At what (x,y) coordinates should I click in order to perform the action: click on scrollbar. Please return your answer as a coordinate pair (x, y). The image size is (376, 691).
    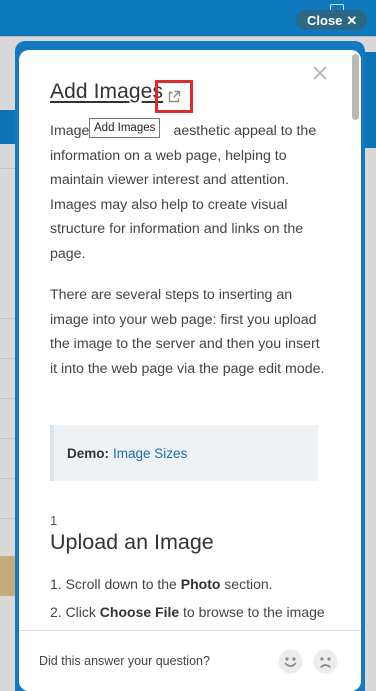
    Looking at the image, I should click on (354, 340).